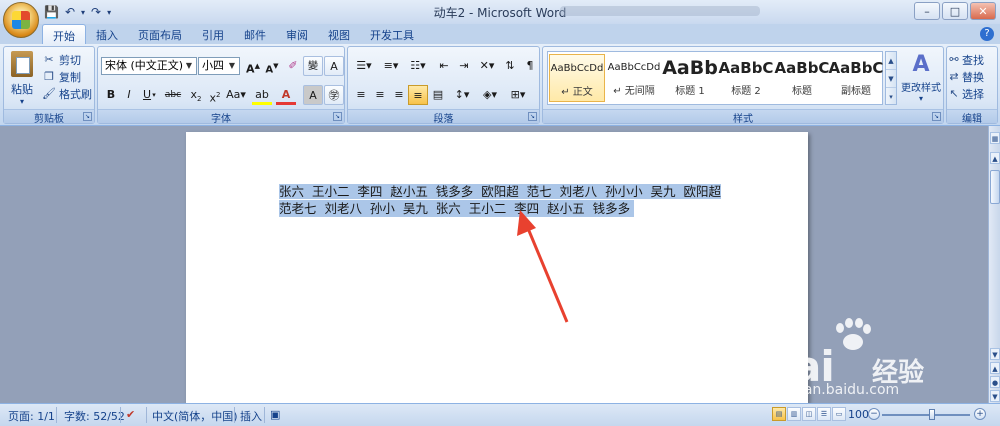 The image size is (1000, 426). I want to click on clipboard-group: 粘贴 ▾ ✂ 剪切 ❐ 复制 🖌 格式刷 剪贴板 ↘, so click(49, 85).